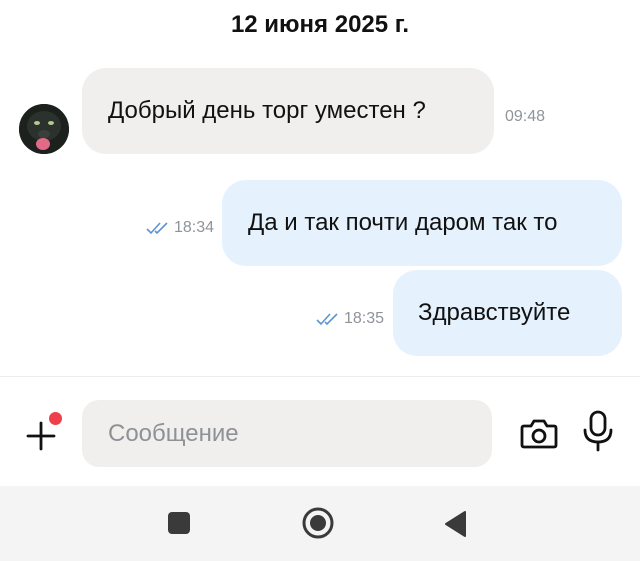 The image size is (640, 561). What do you see at coordinates (287, 433) in the screenshot?
I see `message-input: Сообщение` at bounding box center [287, 433].